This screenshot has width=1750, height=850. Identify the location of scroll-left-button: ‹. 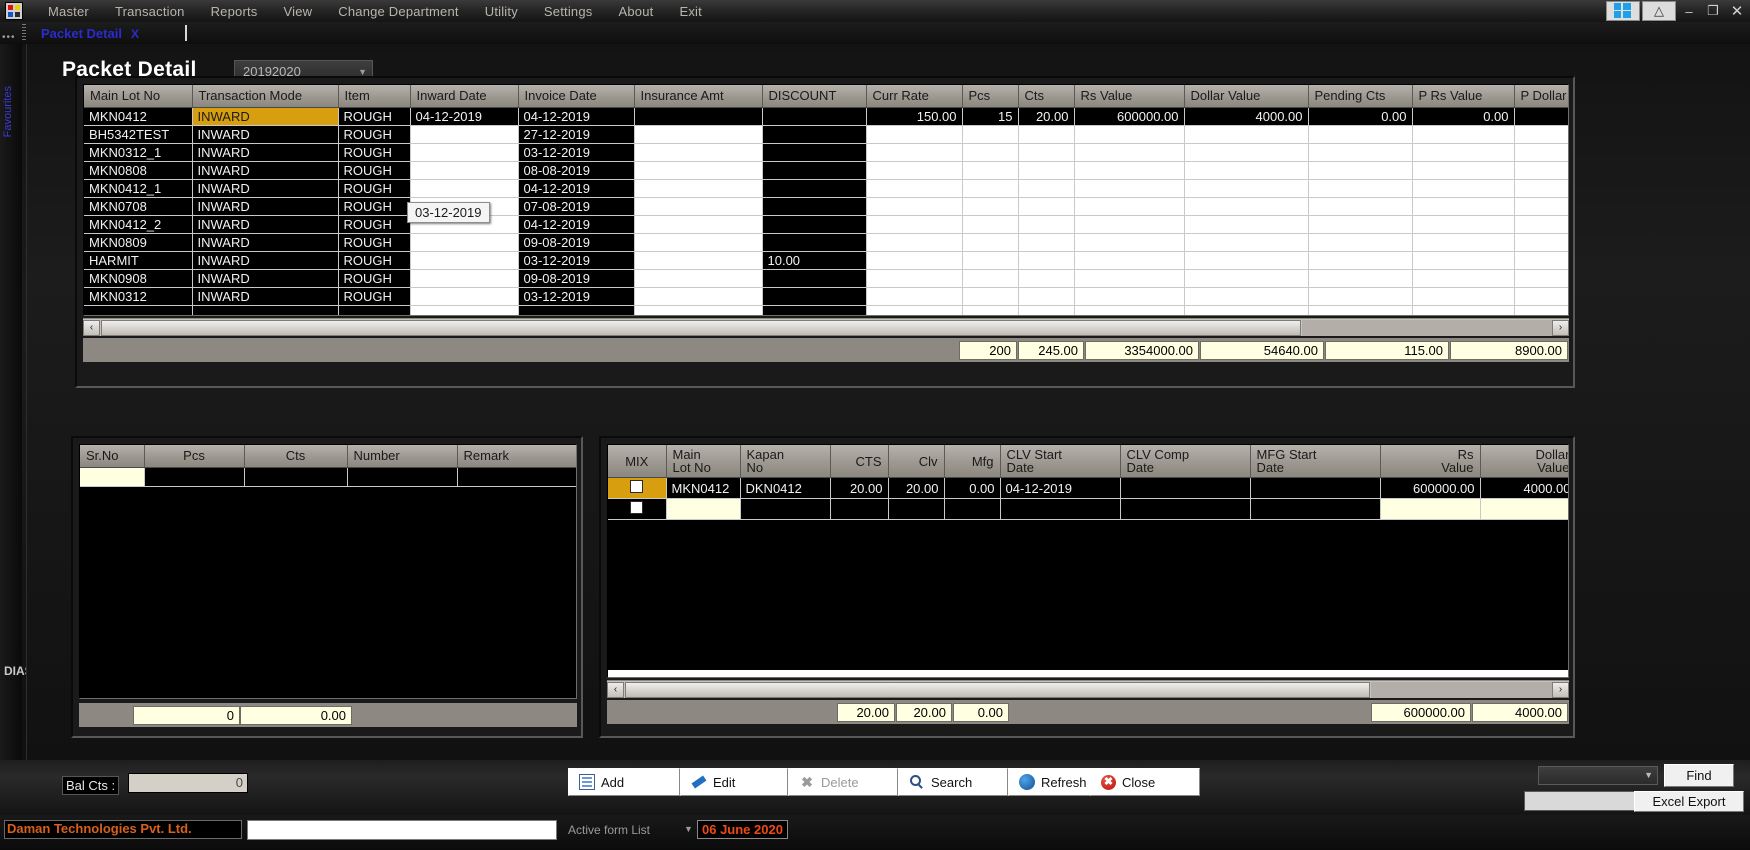
(91, 327).